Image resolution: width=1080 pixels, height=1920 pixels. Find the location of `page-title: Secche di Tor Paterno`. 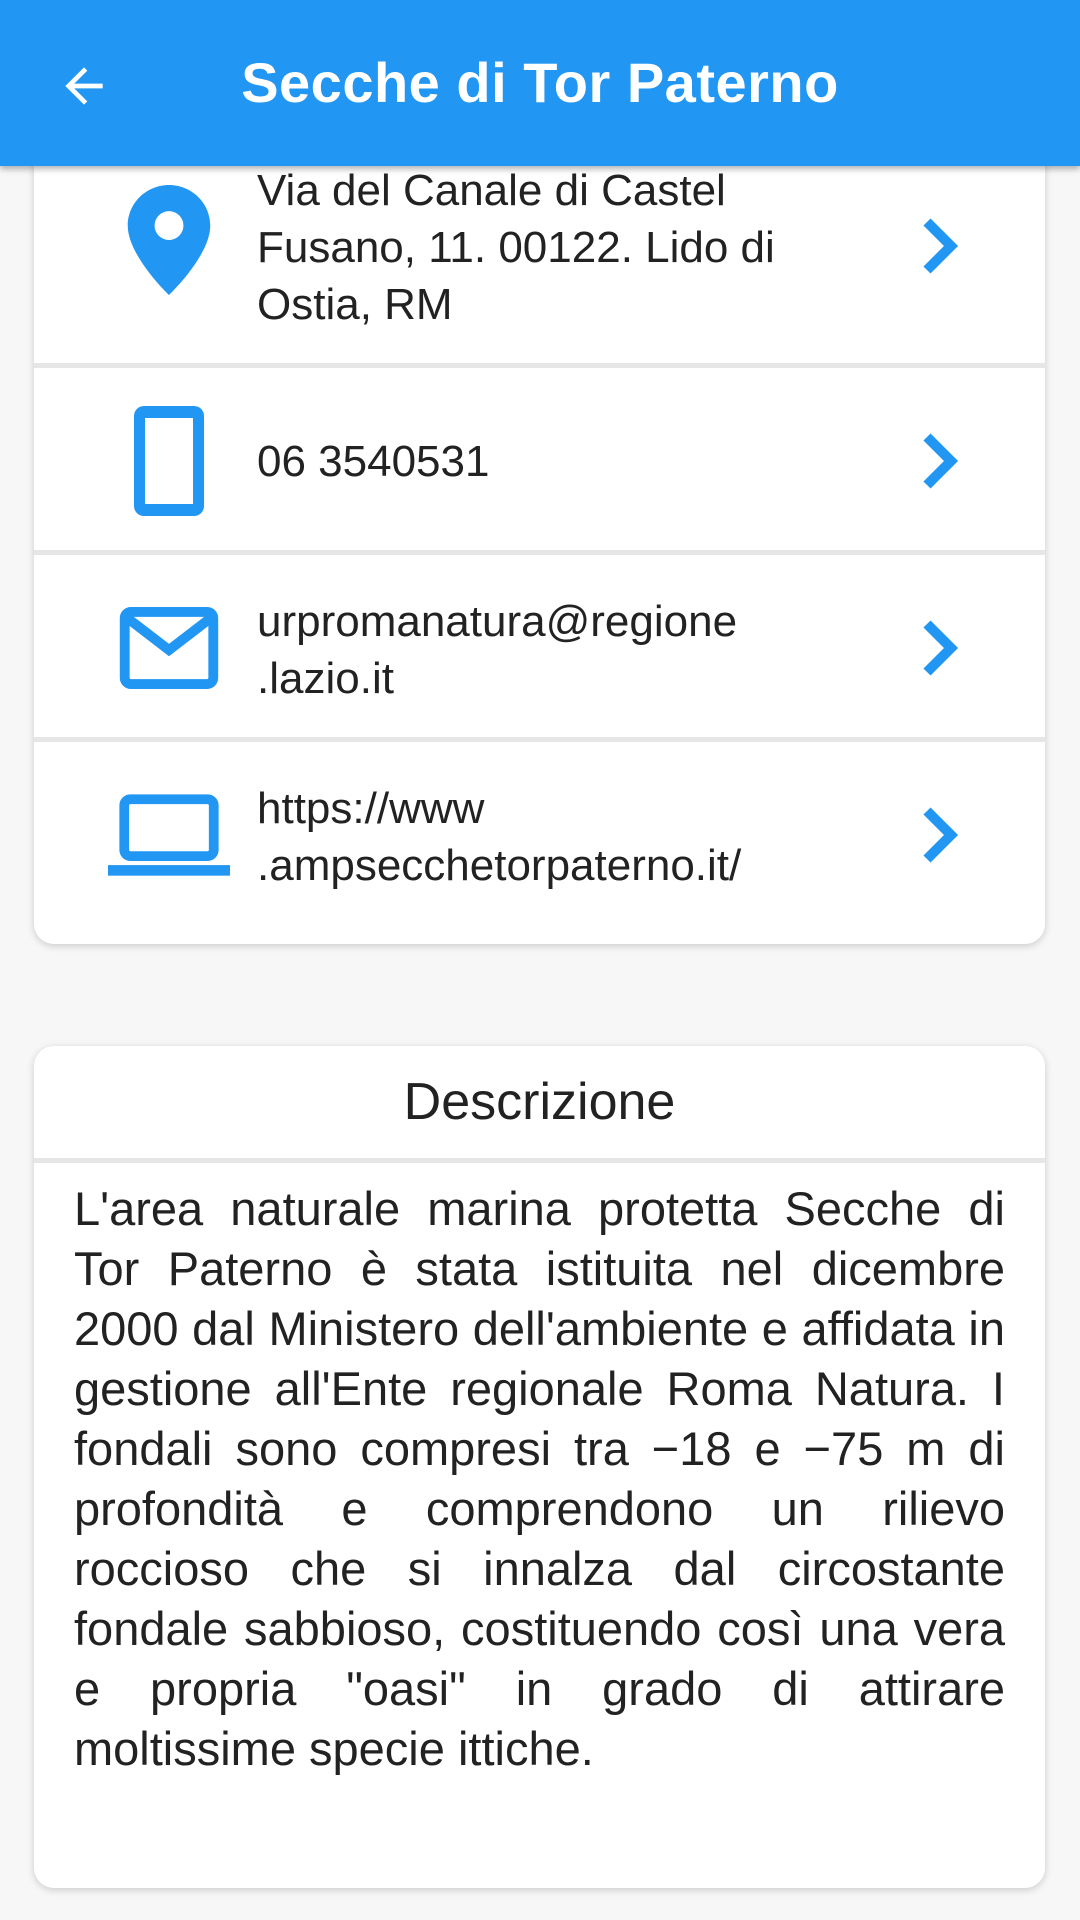

page-title: Secche di Tor Paterno is located at coordinates (540, 82).